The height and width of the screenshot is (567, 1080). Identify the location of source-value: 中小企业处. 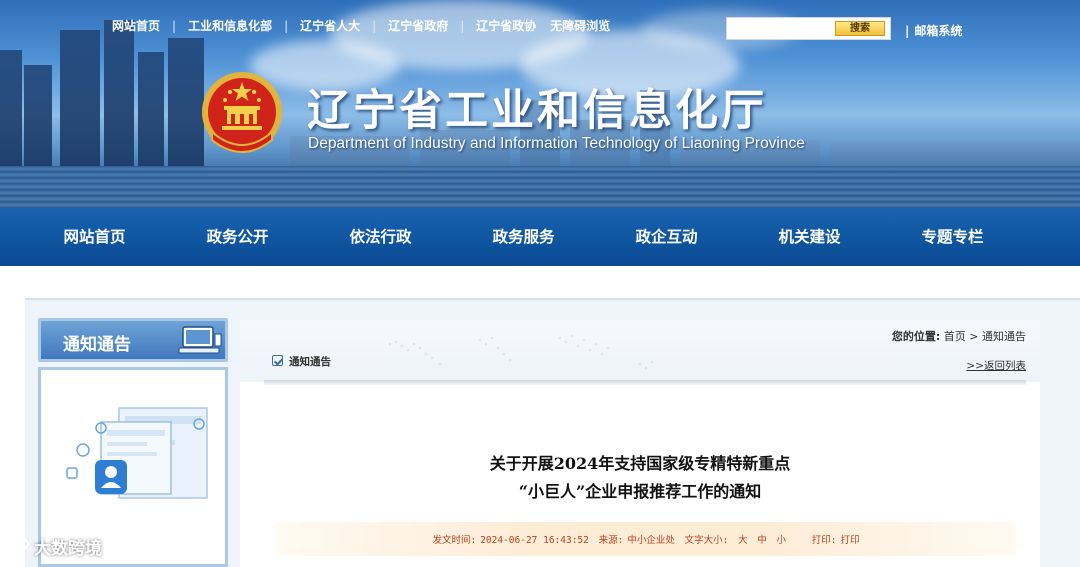
(651, 540).